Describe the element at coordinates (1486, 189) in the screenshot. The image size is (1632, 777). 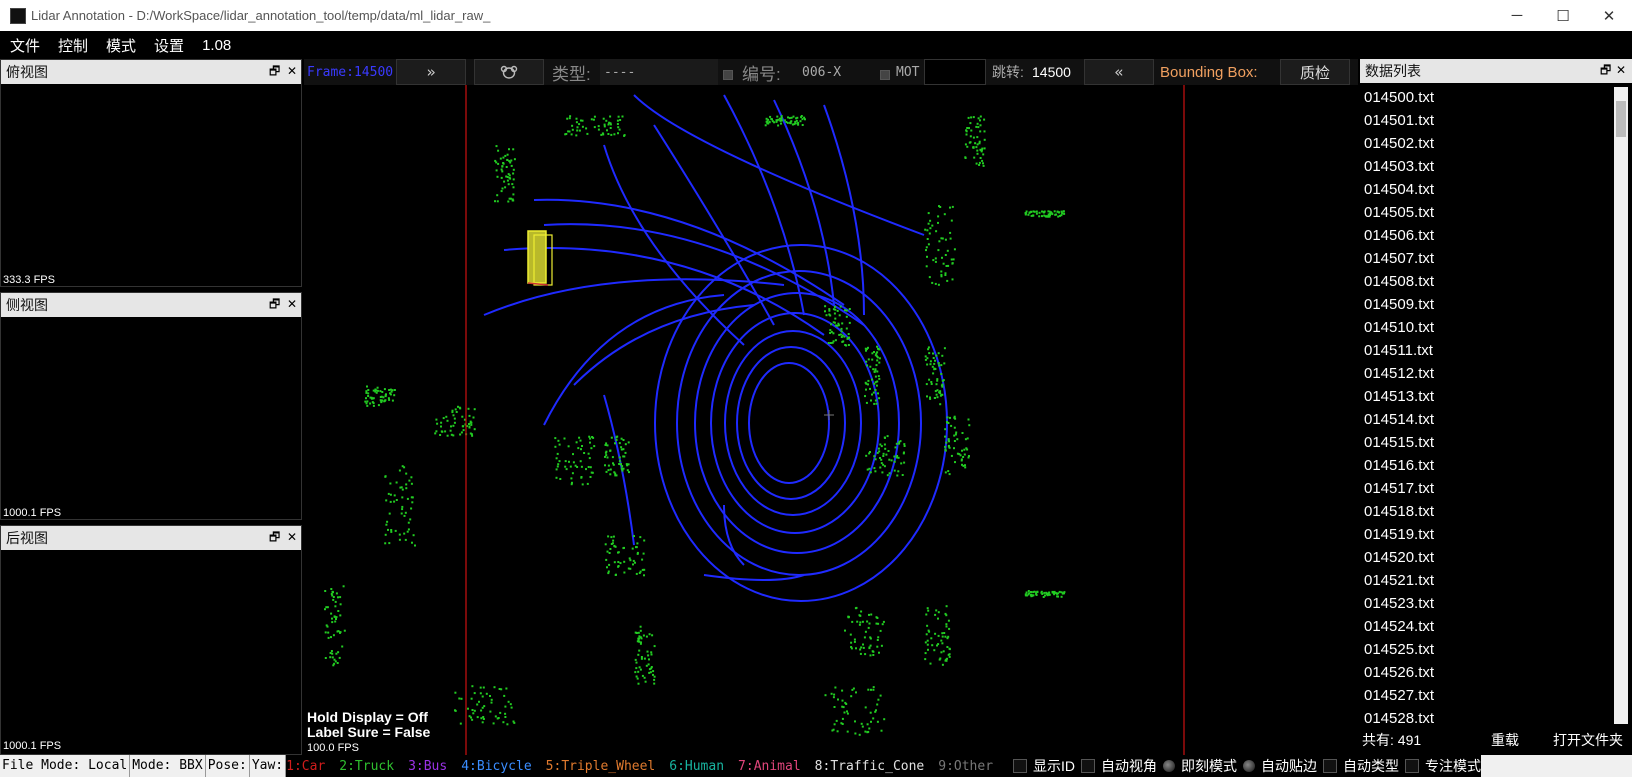
I see `file-list-item: 014504.txt` at that location.